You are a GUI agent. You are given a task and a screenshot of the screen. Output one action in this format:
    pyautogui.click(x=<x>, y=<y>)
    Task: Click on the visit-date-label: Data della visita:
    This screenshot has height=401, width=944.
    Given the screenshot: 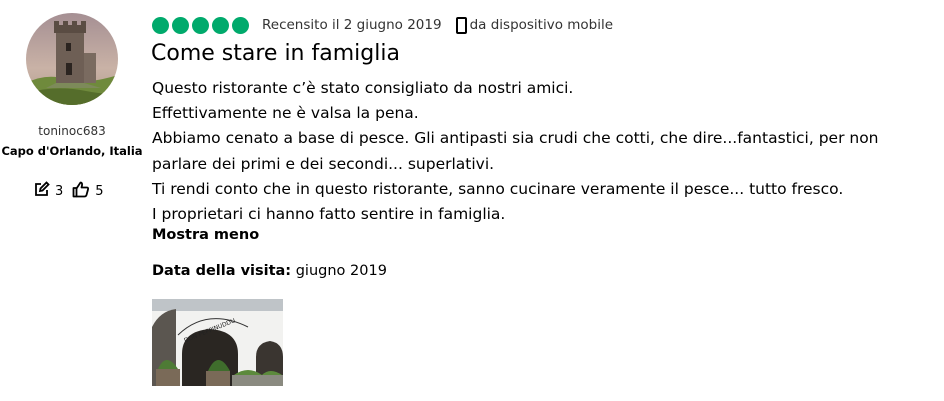 What is the action you would take?
    pyautogui.click(x=222, y=271)
    